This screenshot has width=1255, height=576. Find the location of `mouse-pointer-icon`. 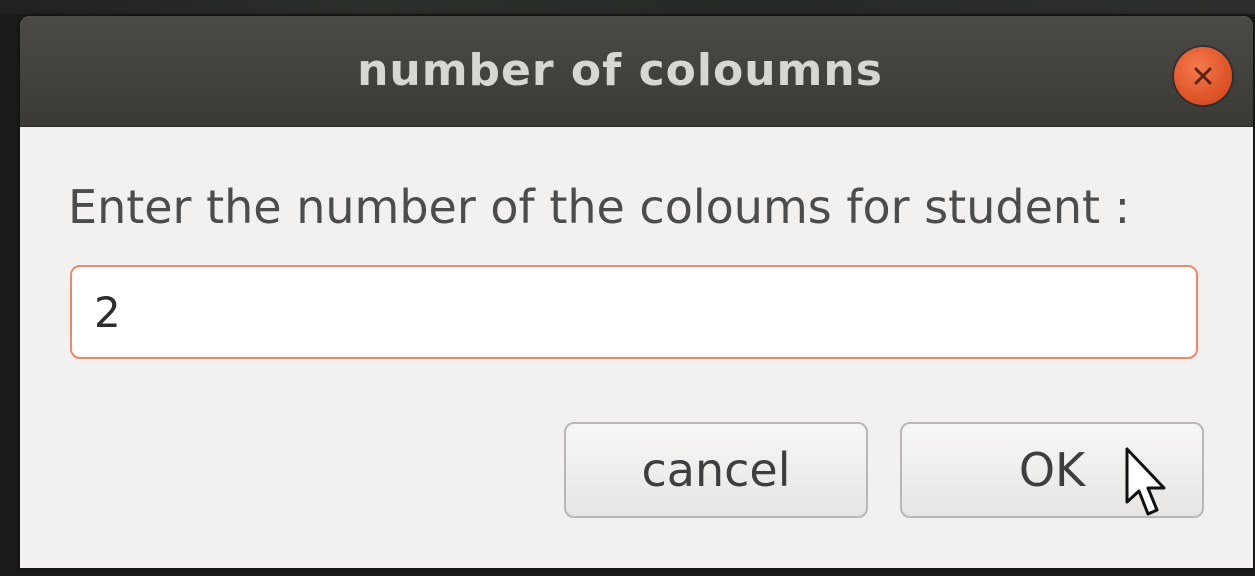

mouse-pointer-icon is located at coordinates (1145, 481).